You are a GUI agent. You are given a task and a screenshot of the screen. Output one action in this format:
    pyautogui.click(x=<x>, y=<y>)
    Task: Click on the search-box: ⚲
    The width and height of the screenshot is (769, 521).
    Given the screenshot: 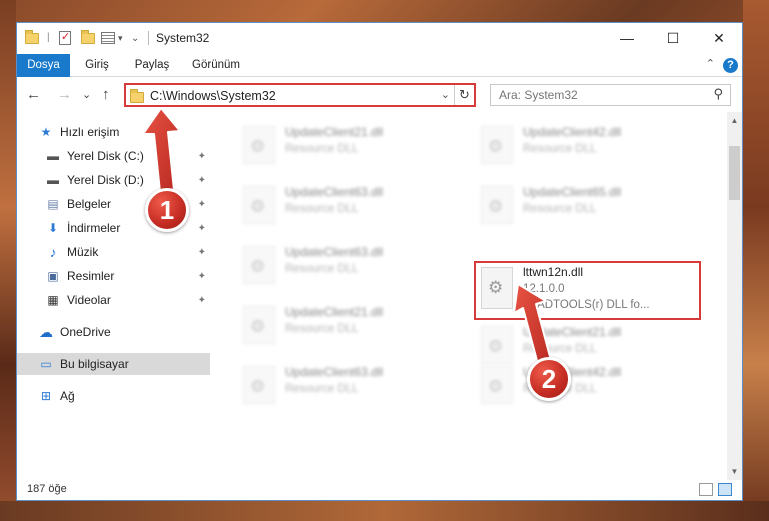 What is the action you would take?
    pyautogui.click(x=610, y=95)
    